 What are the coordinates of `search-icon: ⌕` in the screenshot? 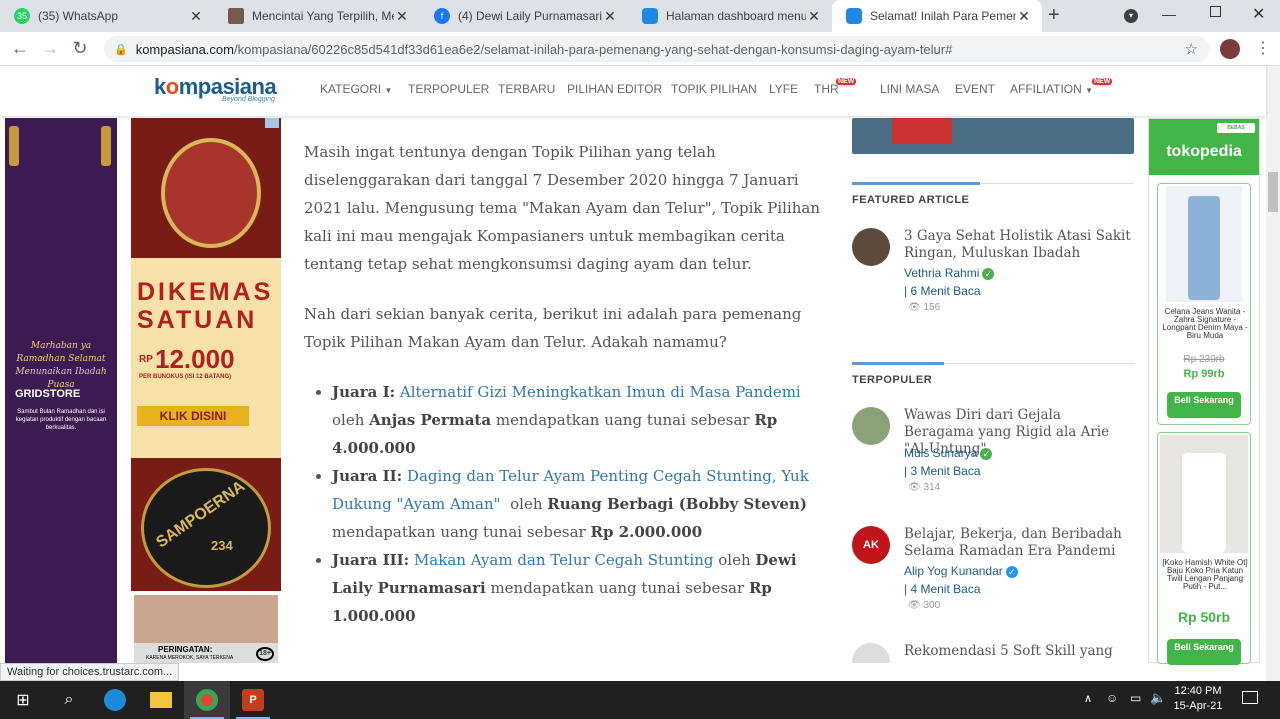 It's located at (69, 700).